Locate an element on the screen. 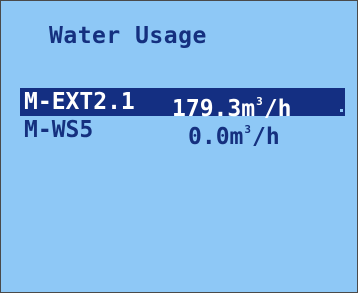 The height and width of the screenshot is (293, 358). meter-name: M-WS5 is located at coordinates (59, 130).